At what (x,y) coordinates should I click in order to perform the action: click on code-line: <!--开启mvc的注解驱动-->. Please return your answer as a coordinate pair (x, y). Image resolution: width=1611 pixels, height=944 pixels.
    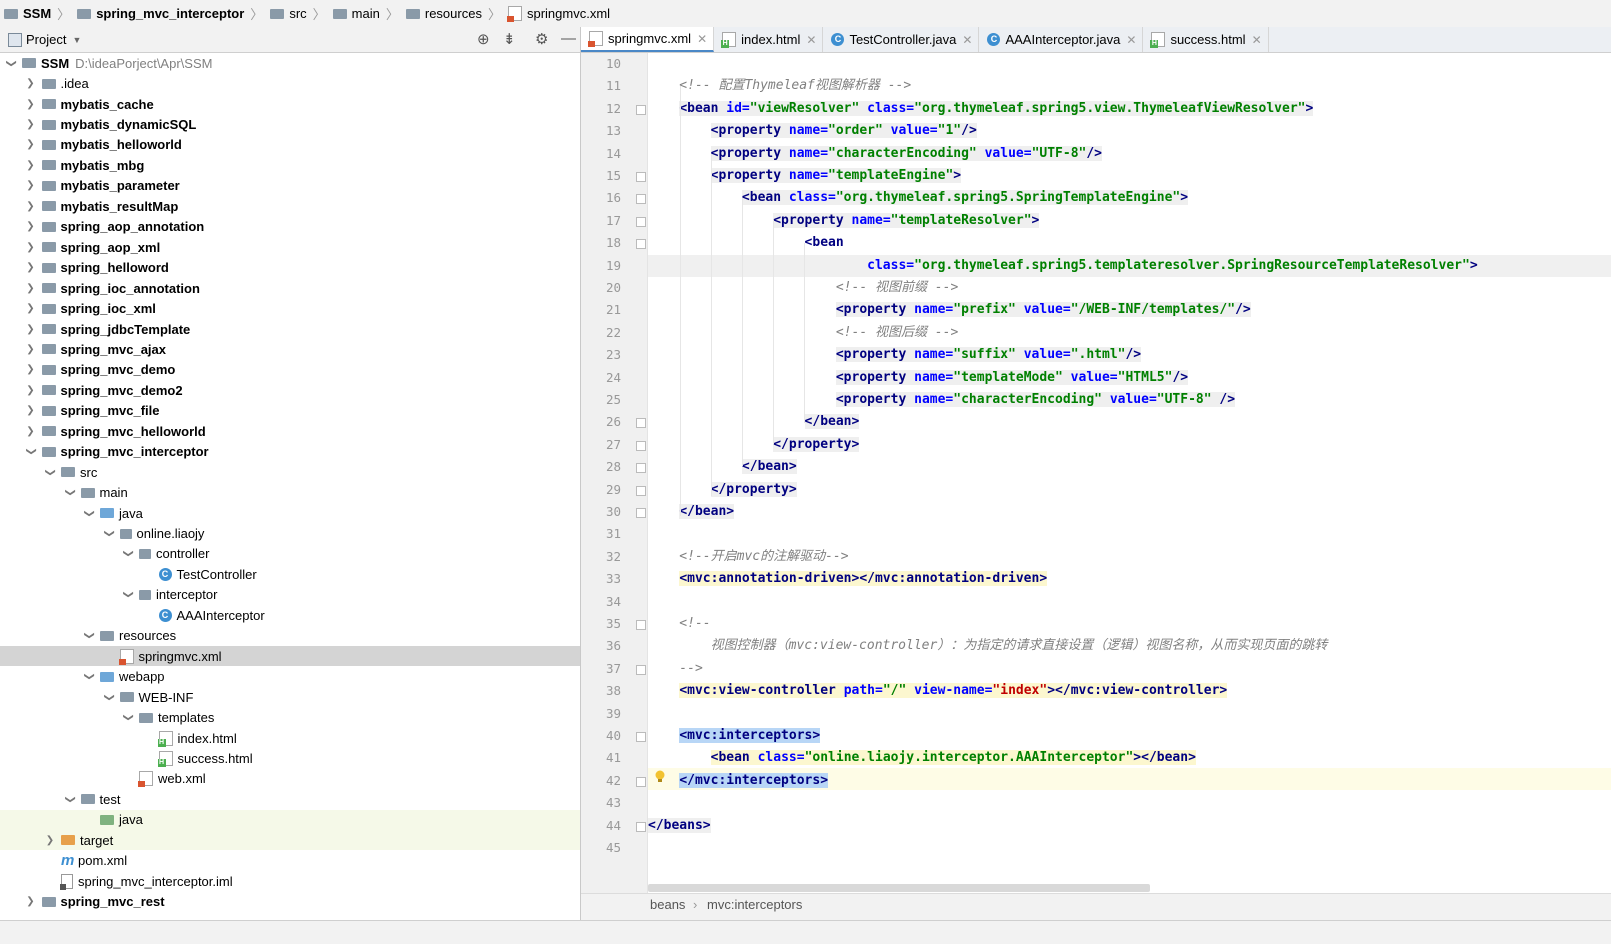
    Looking at the image, I should click on (748, 557).